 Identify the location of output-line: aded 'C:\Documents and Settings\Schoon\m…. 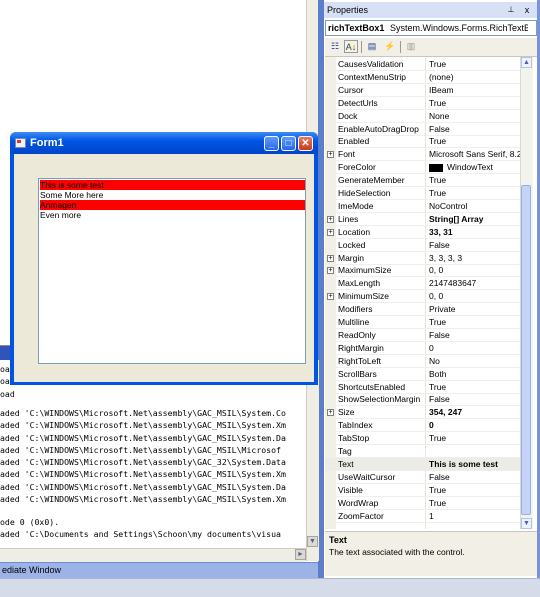
(140, 534).